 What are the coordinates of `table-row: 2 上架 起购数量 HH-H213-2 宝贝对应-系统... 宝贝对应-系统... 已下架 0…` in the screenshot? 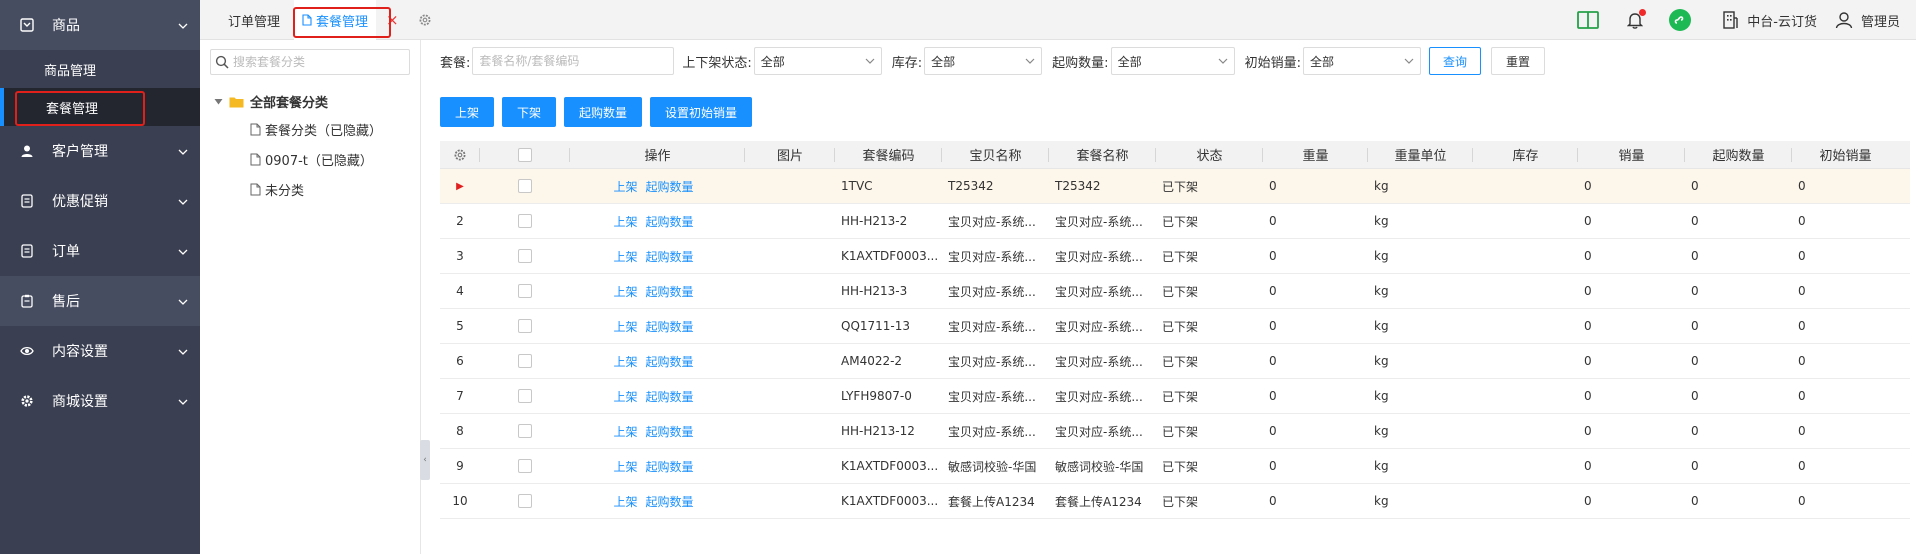 It's located at (1175, 221).